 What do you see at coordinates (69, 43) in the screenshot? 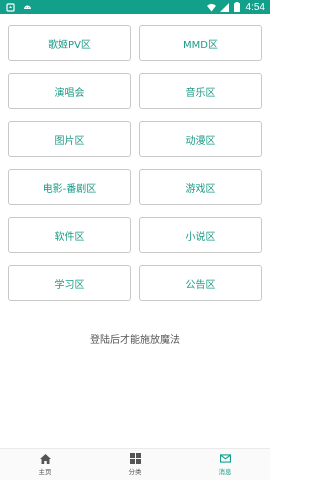
I see `category-button: 歌姬PV区` at bounding box center [69, 43].